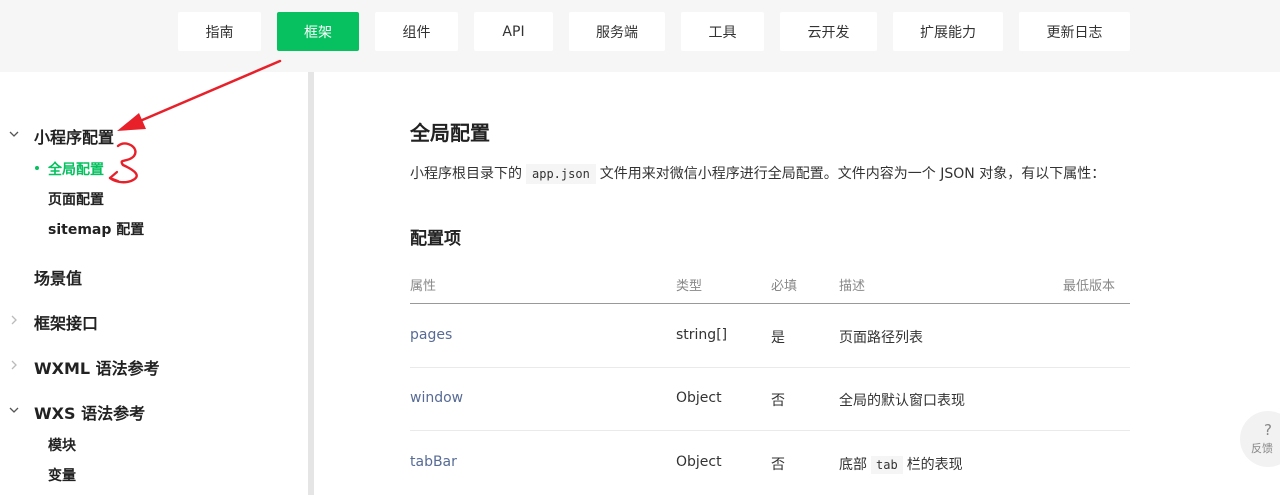 This screenshot has height=495, width=1280. I want to click on required-cell: 是, so click(778, 338).